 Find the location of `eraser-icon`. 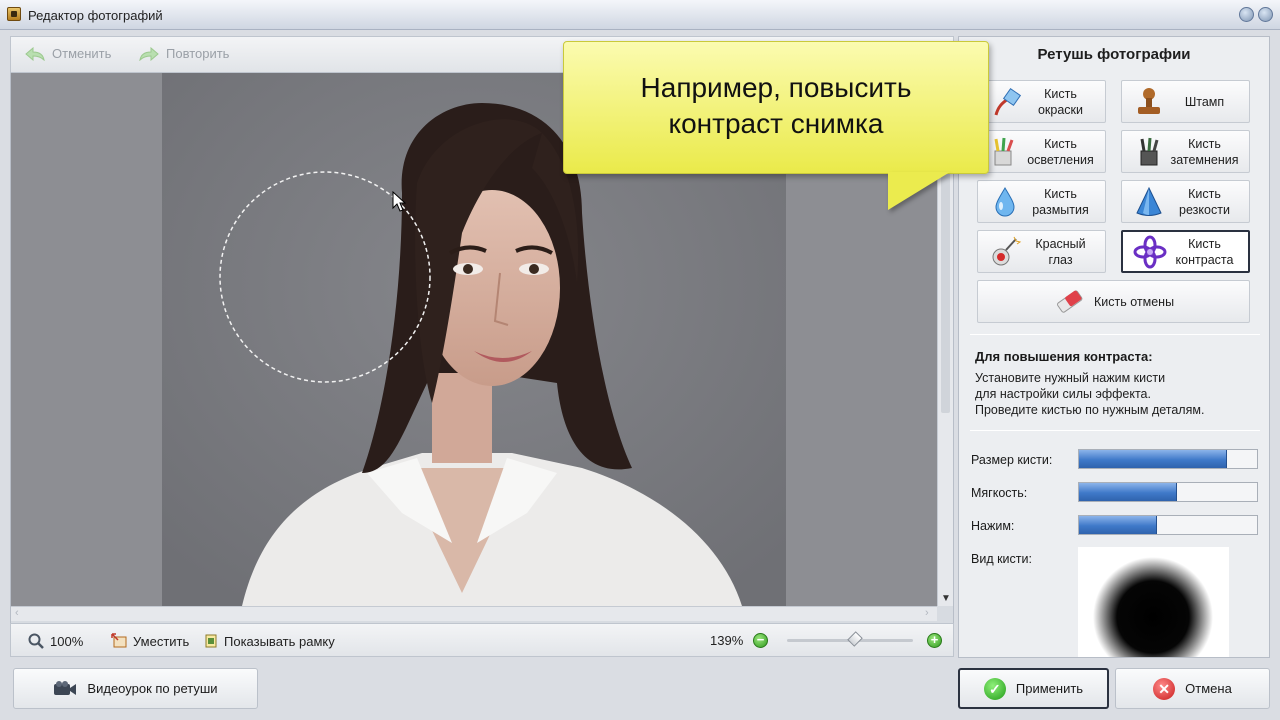

eraser-icon is located at coordinates (1069, 302).